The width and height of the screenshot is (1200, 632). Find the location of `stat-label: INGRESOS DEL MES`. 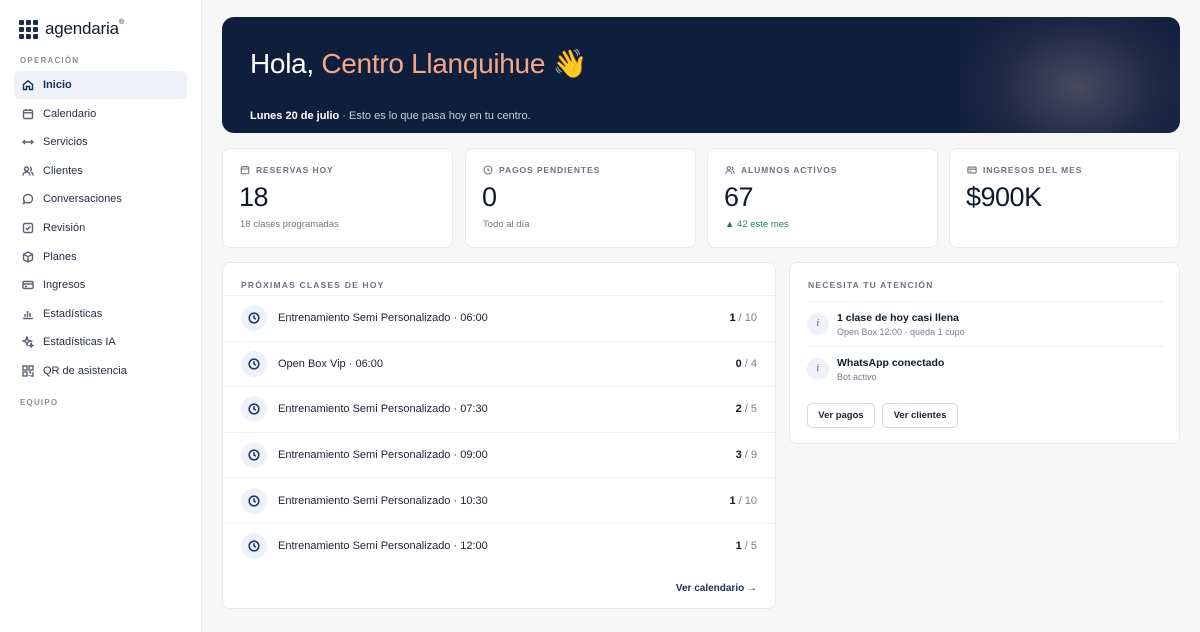

stat-label: INGRESOS DEL MES is located at coordinates (1024, 170).